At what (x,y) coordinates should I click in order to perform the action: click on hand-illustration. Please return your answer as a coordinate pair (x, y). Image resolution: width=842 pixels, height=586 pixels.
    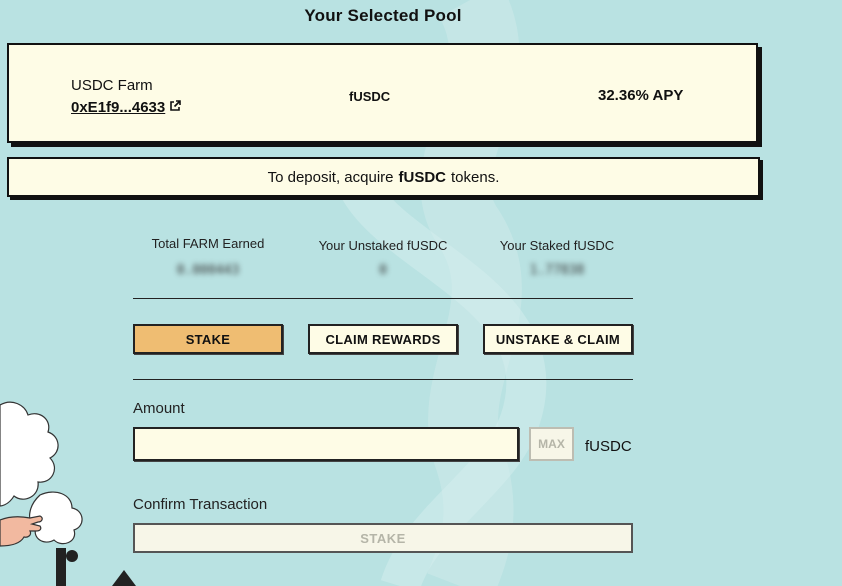
    Looking at the image, I should click on (21, 531).